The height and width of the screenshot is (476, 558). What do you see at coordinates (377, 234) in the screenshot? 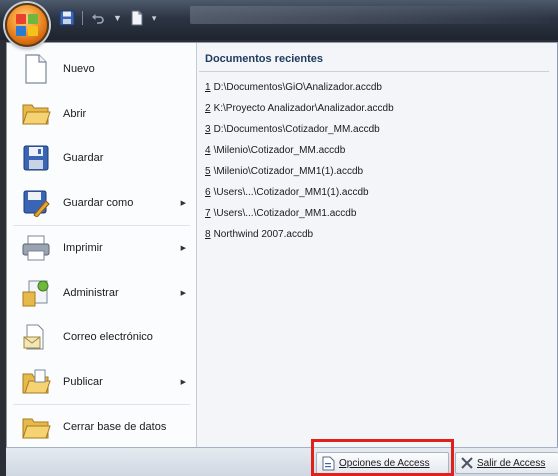
I see `recent-document-item: 8 Northwind 2007.accdb` at bounding box center [377, 234].